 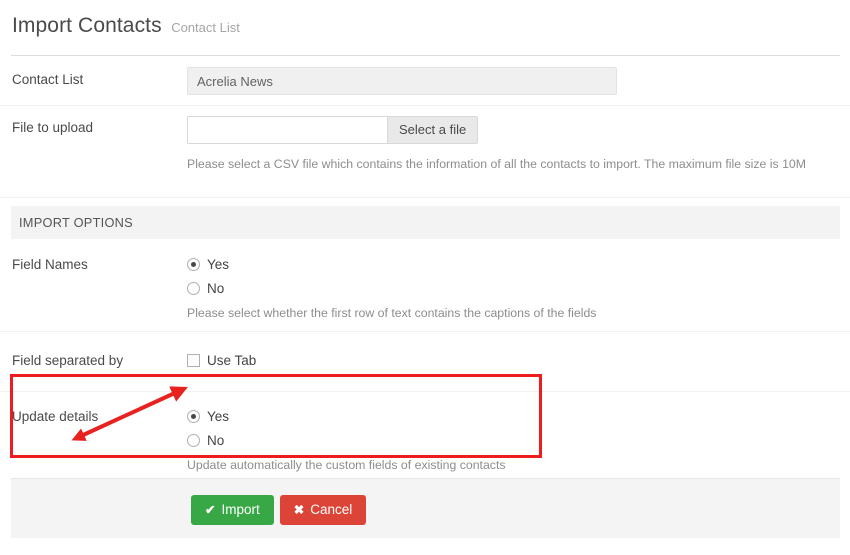 I want to click on form-footer: ✔ Import ✖ Cancel, so click(x=425, y=508).